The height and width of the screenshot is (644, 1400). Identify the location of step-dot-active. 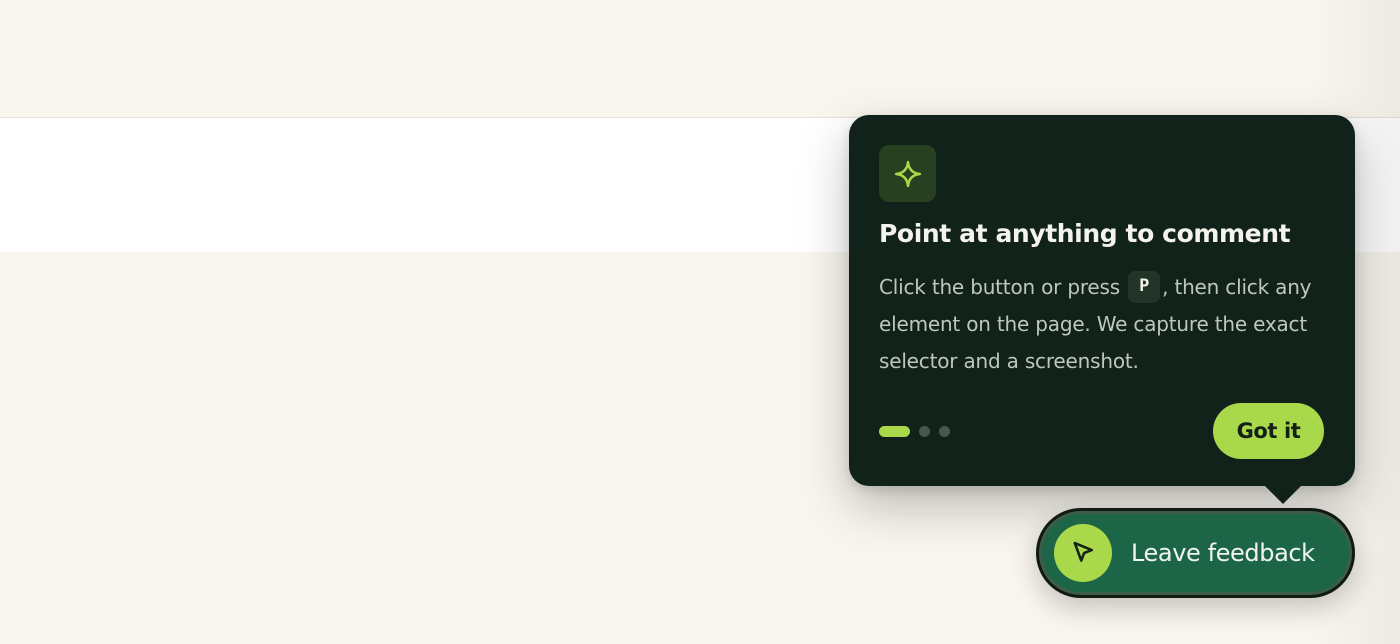
(894, 431).